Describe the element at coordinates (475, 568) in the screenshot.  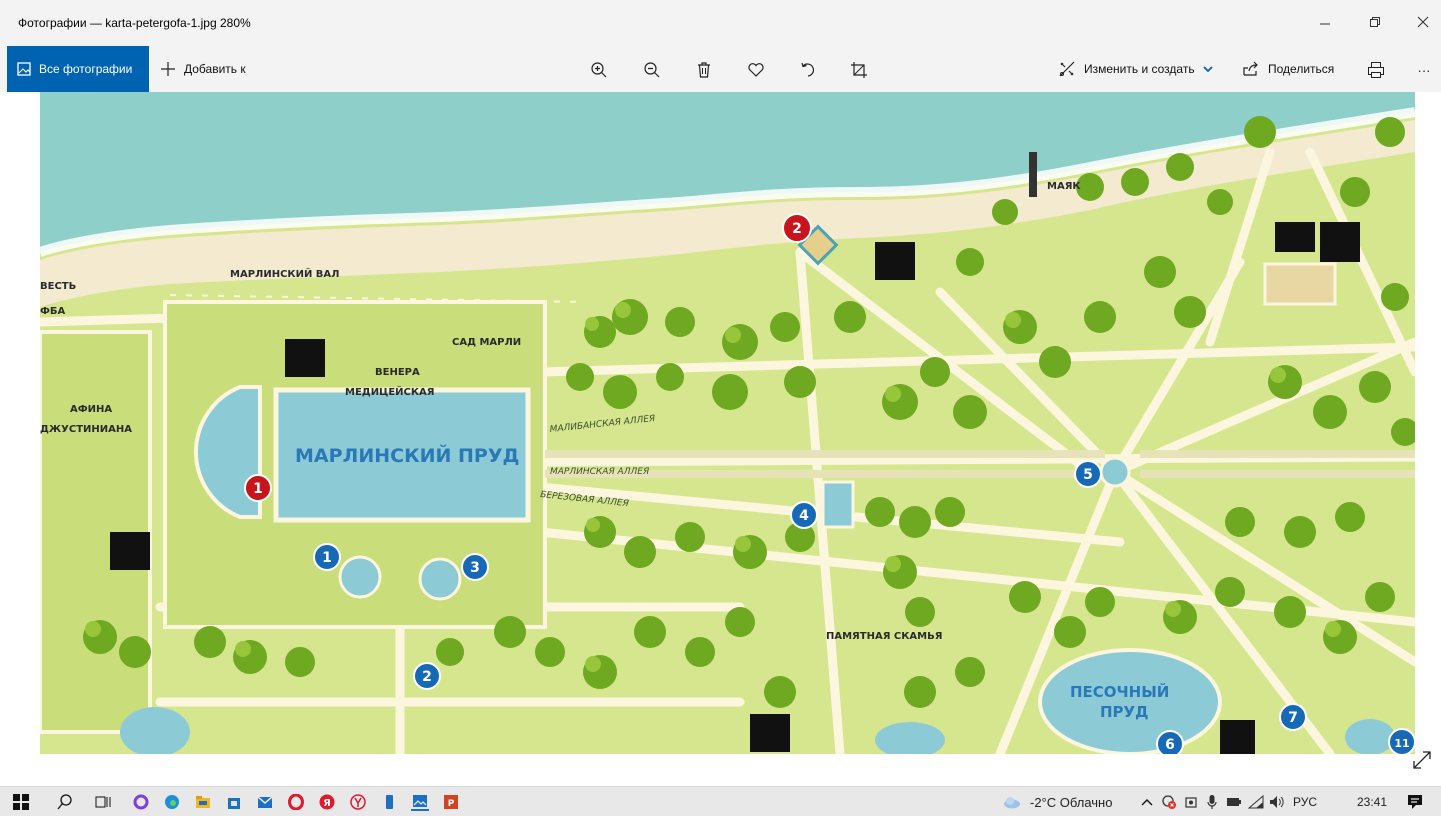
I see `marker-blue-3: 3` at that location.